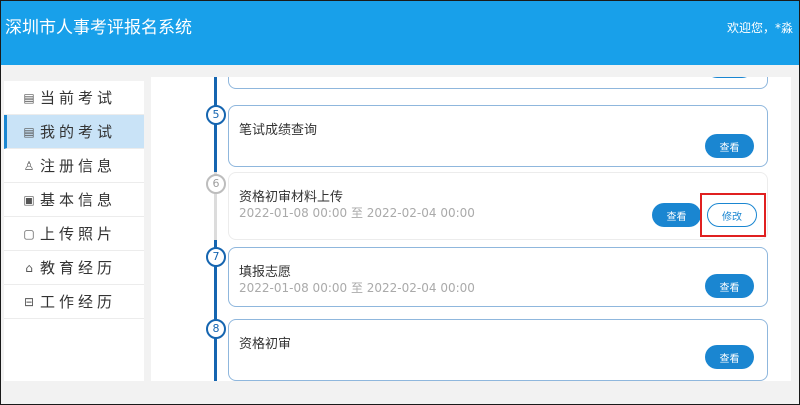  I want to click on welcome-text: 欢迎您，*淼, so click(759, 28).